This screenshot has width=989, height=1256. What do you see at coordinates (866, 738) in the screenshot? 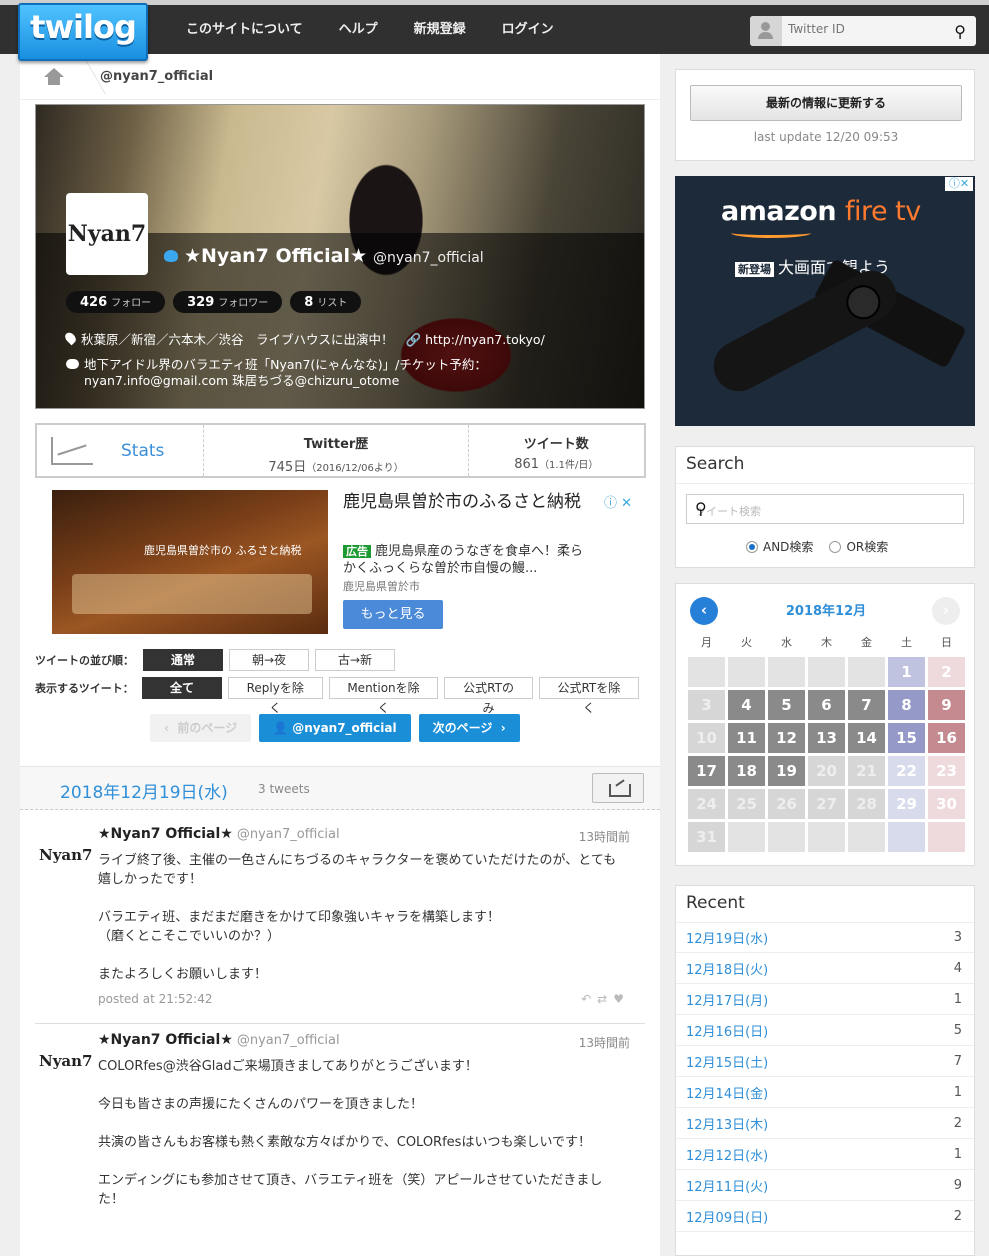
I see `calendar-day: 14` at bounding box center [866, 738].